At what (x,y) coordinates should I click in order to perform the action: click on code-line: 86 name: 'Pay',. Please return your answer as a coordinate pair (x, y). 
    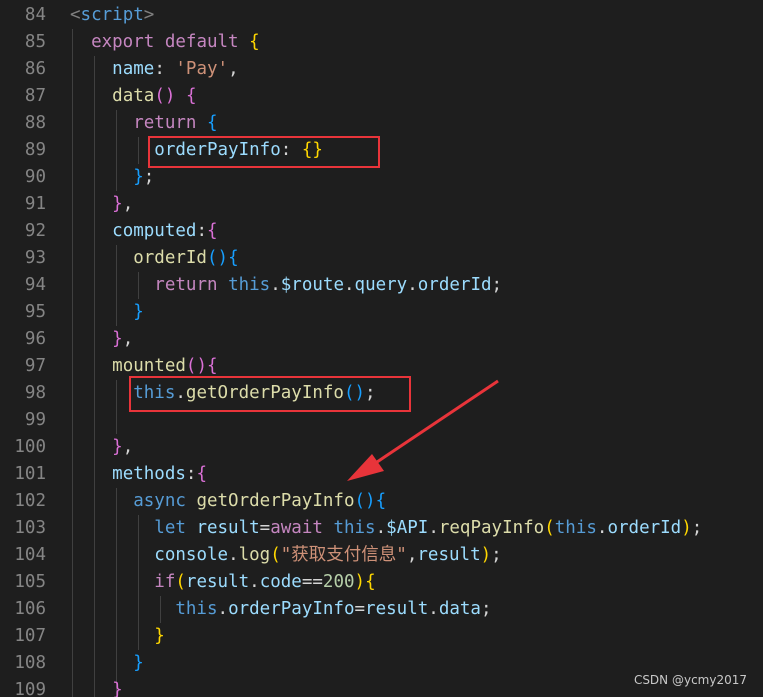
    Looking at the image, I should click on (381, 69).